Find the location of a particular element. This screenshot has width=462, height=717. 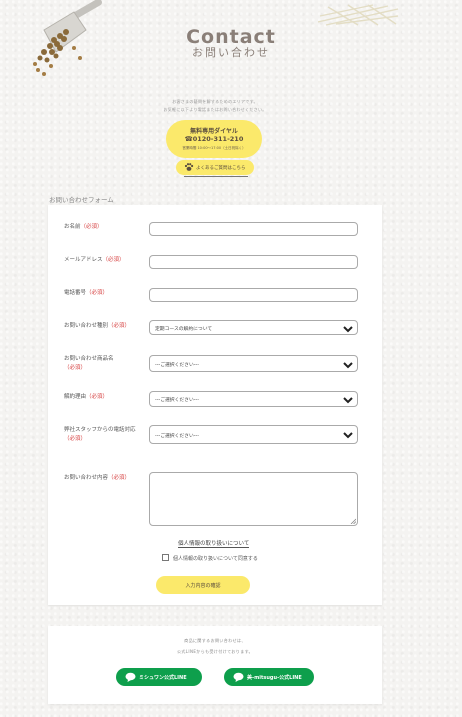

field-label-phone: 電話番号（必須） is located at coordinates (86, 293).